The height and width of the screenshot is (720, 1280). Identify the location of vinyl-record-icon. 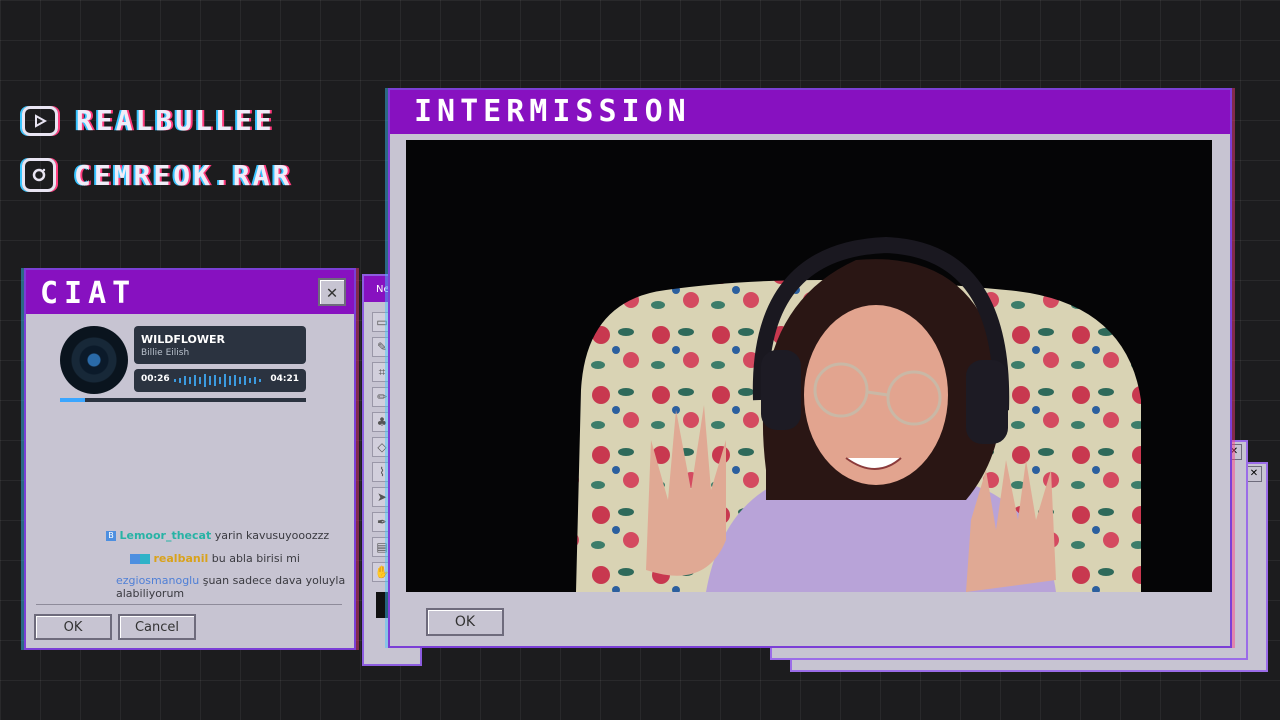
(94, 360).